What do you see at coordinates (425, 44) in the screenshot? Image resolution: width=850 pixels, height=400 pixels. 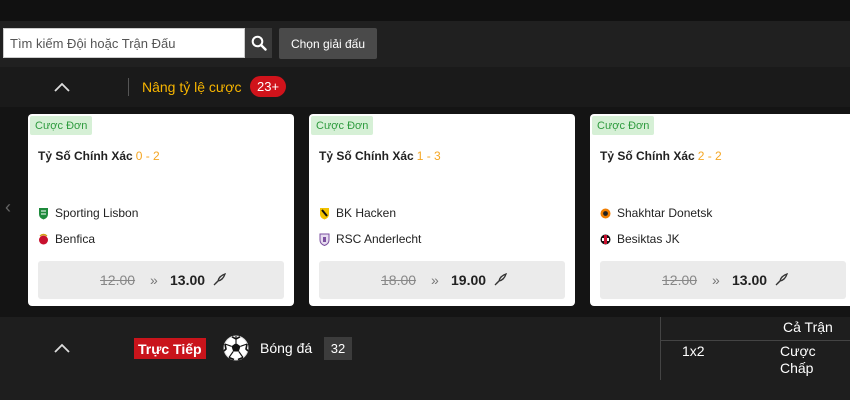 I see `search-row: Chọn giải đấu` at bounding box center [425, 44].